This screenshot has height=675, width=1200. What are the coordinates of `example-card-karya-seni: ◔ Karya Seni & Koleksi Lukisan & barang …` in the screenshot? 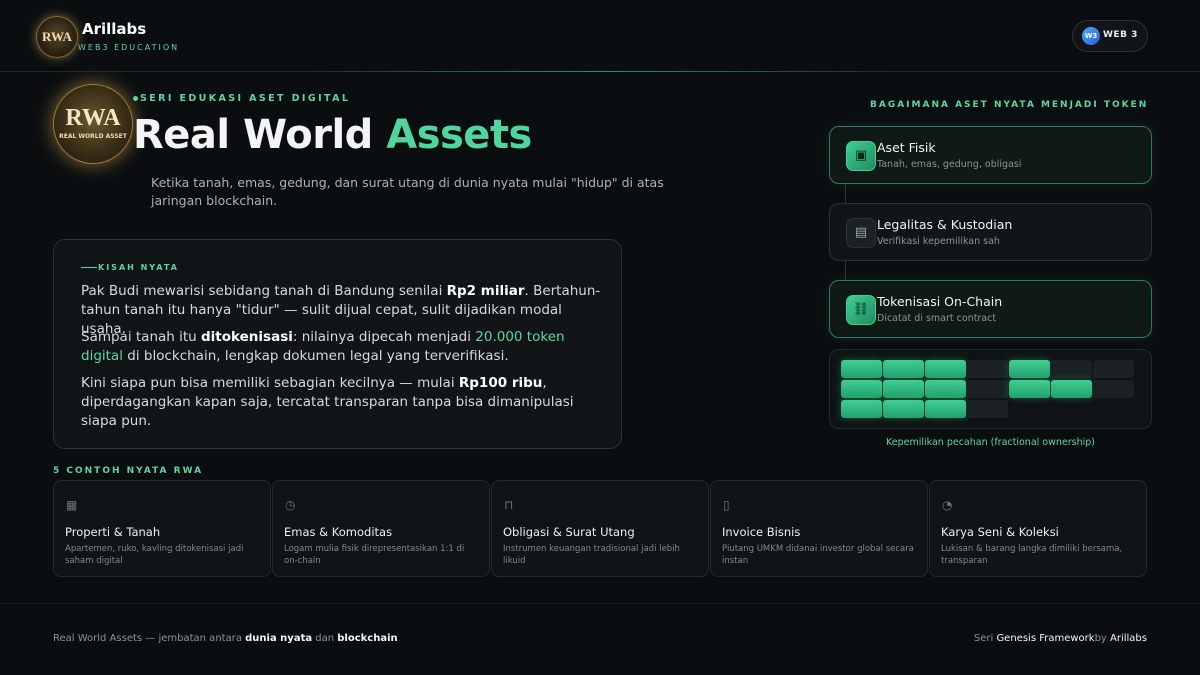 It's located at (1038, 528).